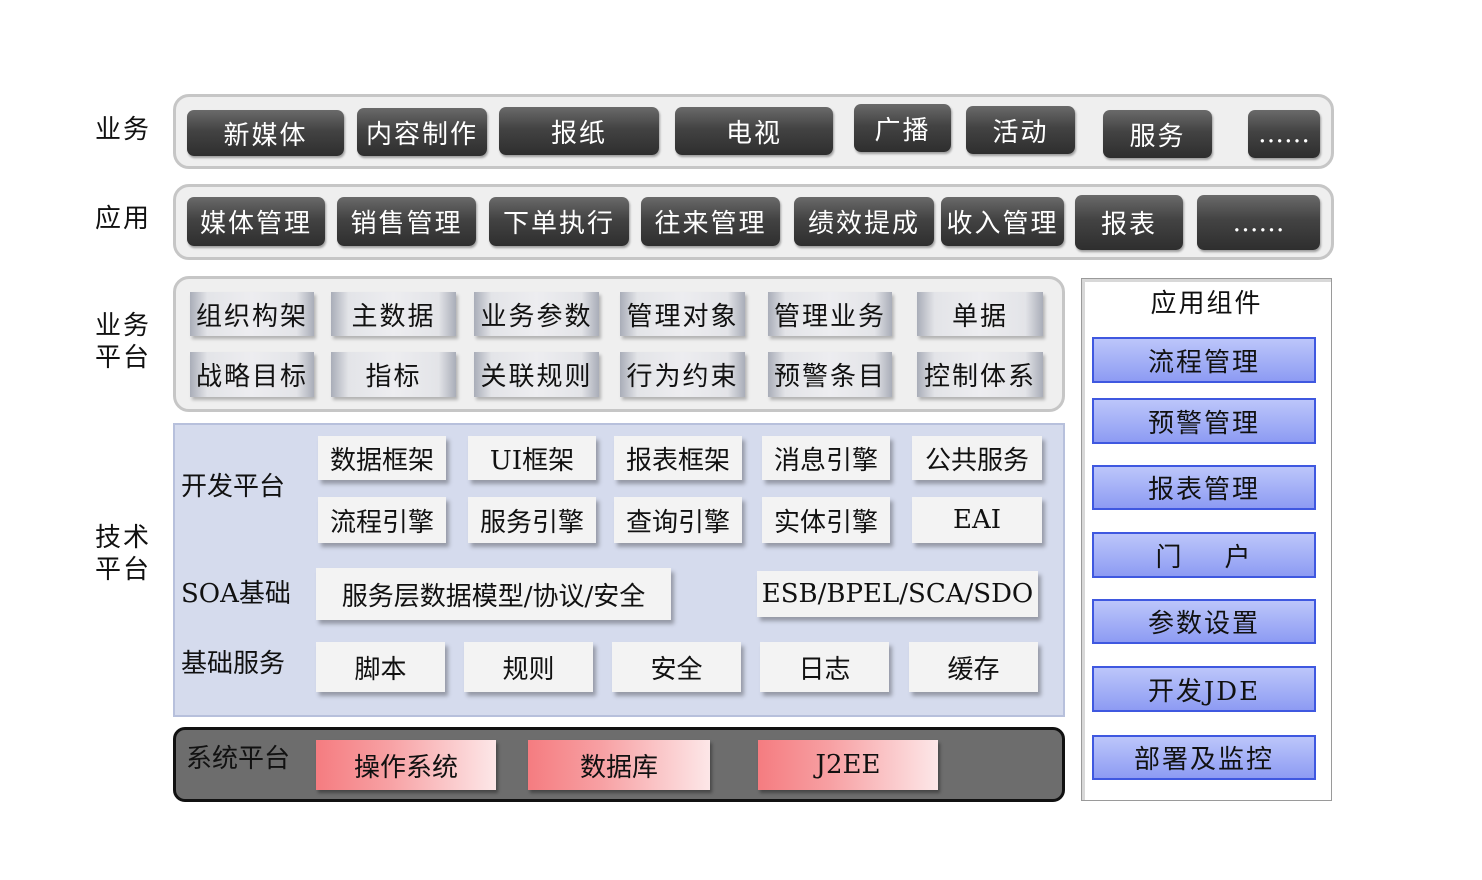  Describe the element at coordinates (678, 520) in the screenshot. I see `dev-platform-item: 查询引擎` at that location.